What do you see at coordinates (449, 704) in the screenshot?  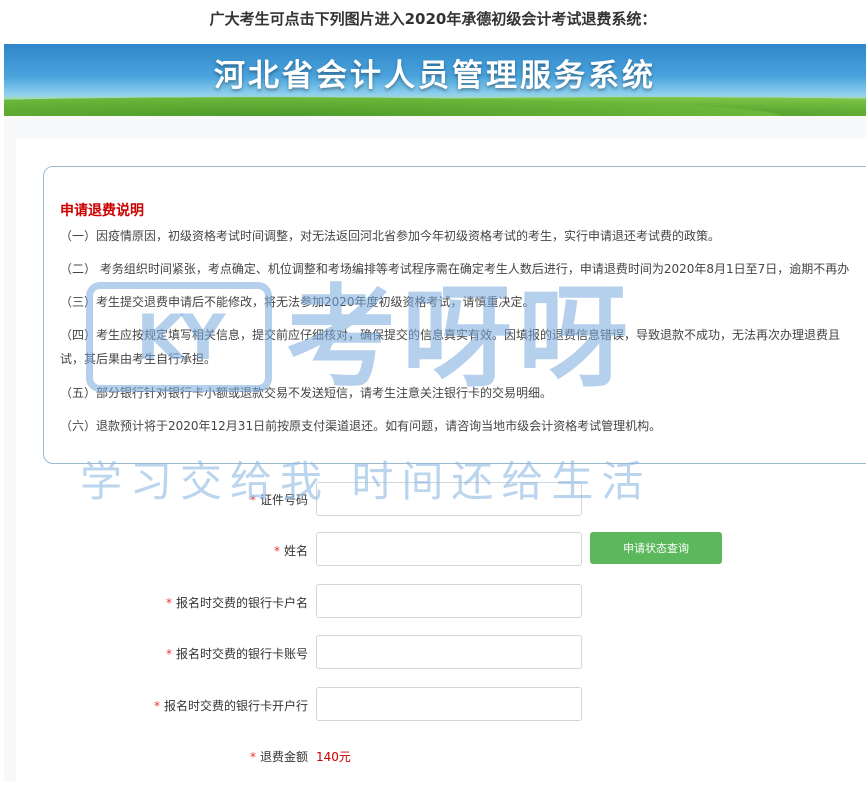 I see `card-bank-input` at bounding box center [449, 704].